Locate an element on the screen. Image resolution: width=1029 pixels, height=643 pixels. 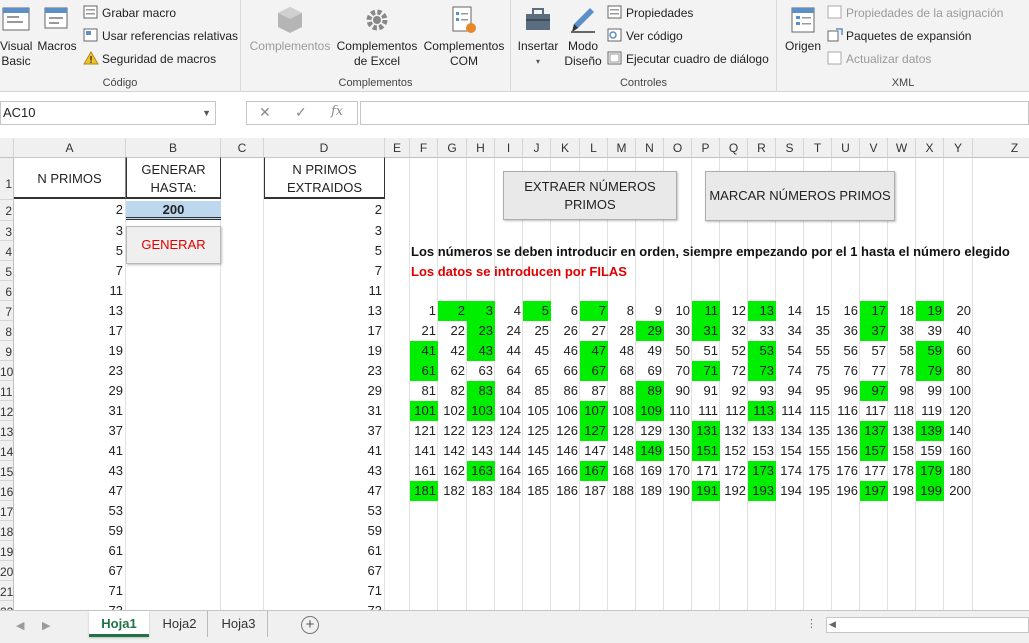
cell-d-prime: 59 is located at coordinates (323, 531).